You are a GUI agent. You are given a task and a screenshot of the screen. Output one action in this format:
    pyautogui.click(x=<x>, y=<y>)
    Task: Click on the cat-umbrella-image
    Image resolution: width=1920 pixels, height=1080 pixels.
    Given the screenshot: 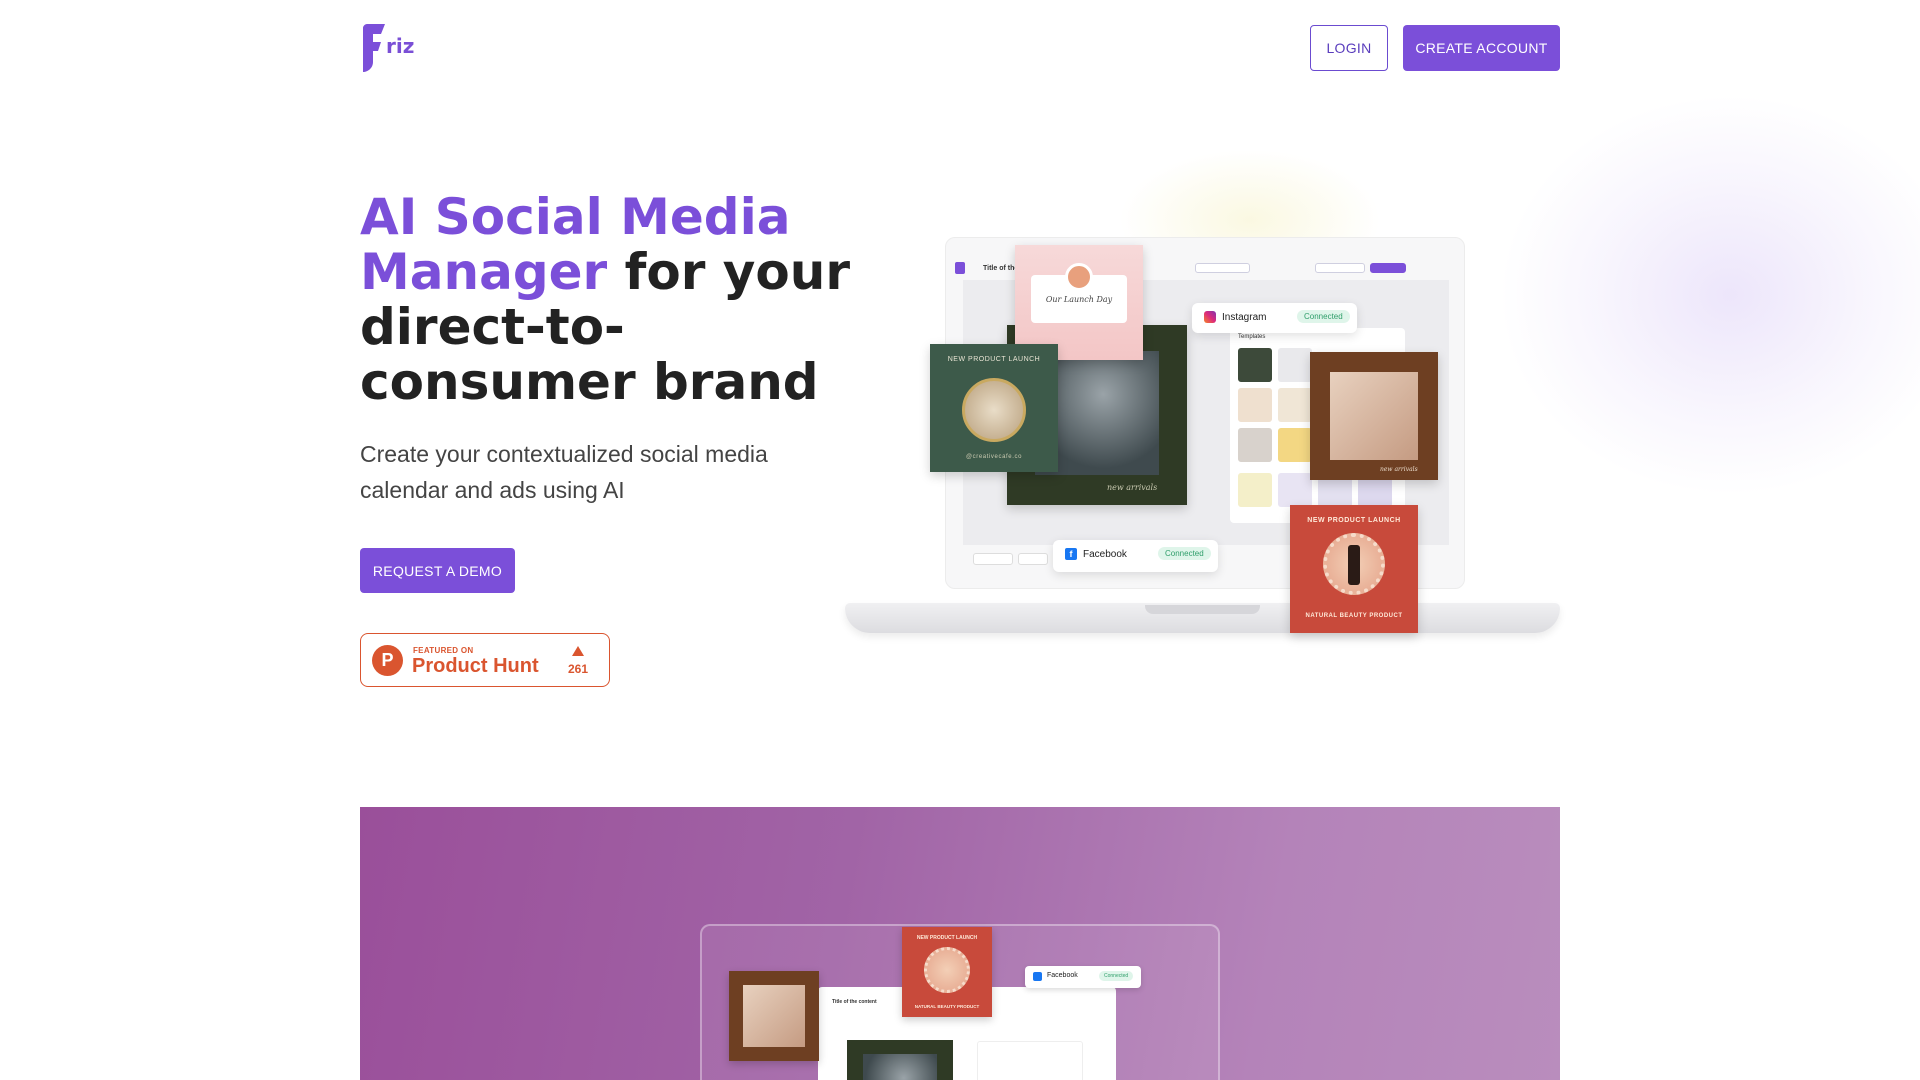 What is the action you would take?
    pyautogui.click(x=900, y=1067)
    